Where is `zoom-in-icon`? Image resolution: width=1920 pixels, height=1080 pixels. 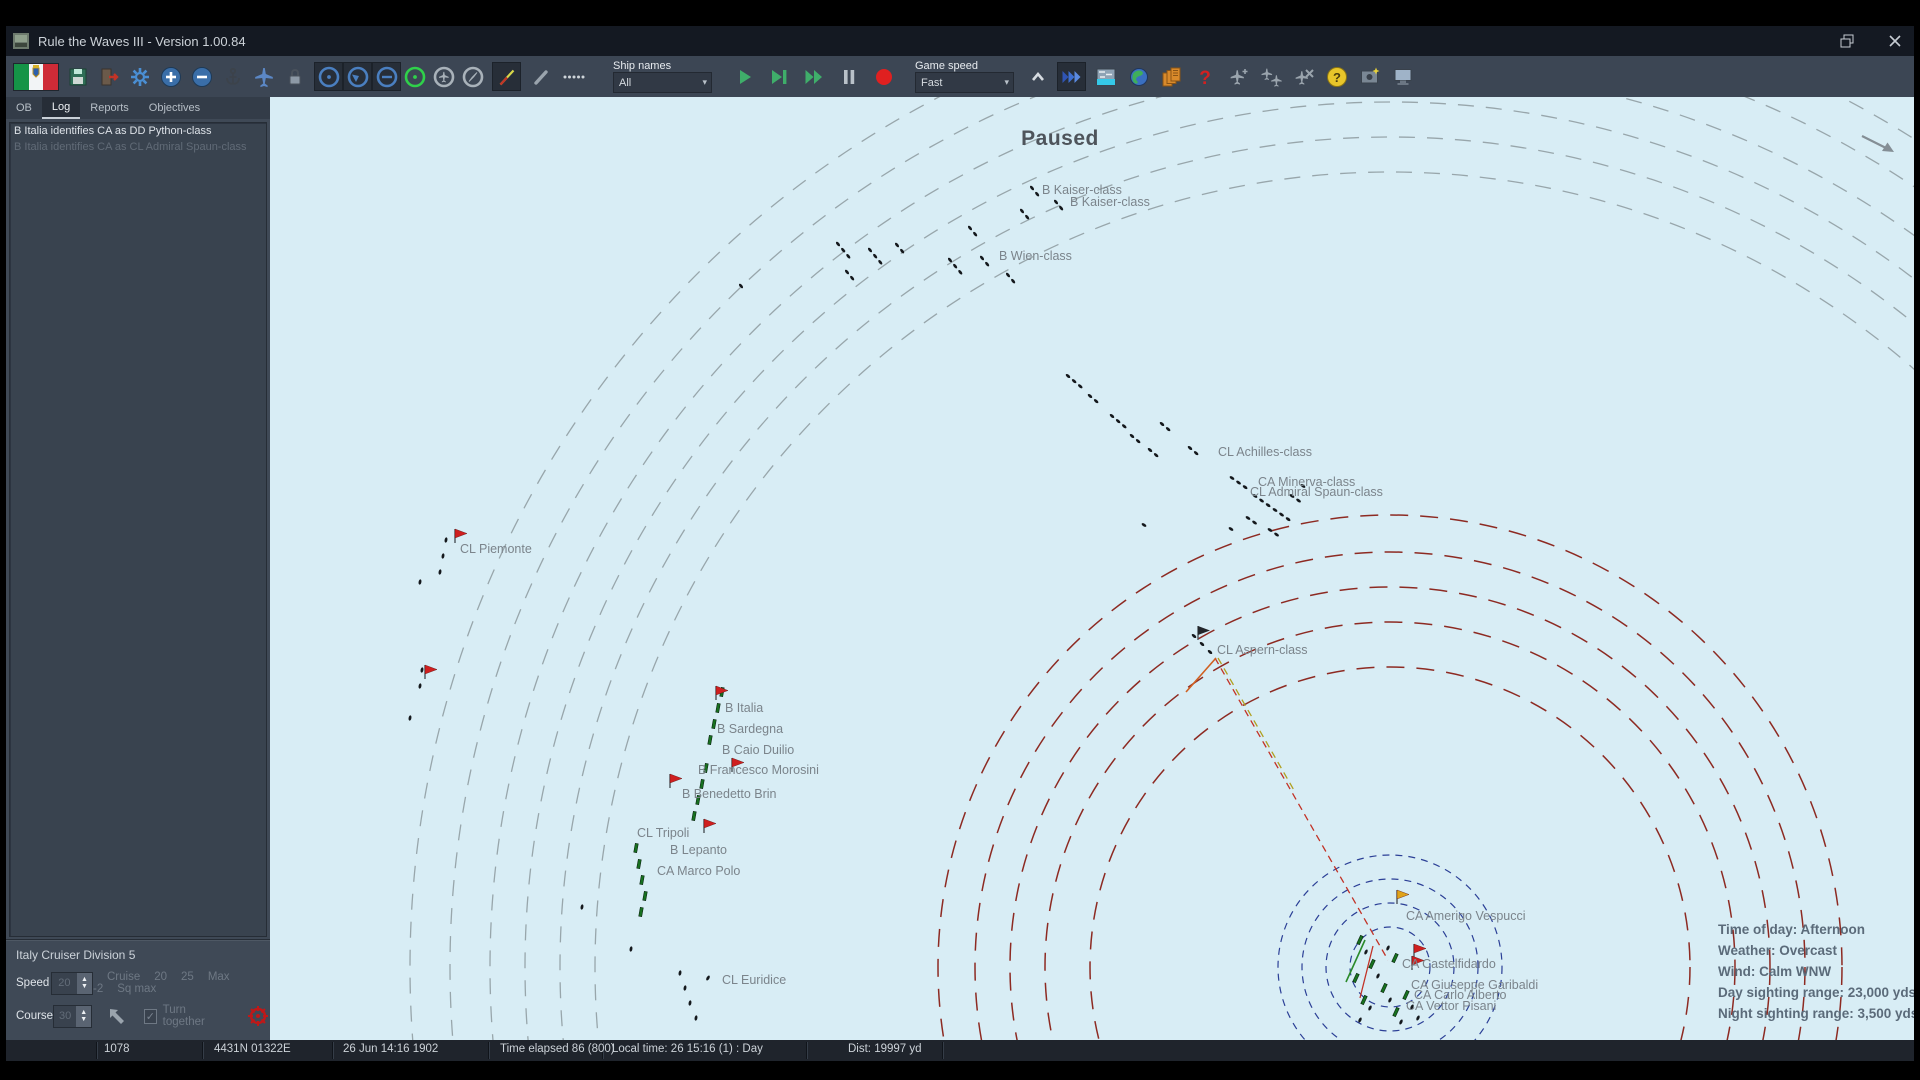 zoom-in-icon is located at coordinates (170, 76).